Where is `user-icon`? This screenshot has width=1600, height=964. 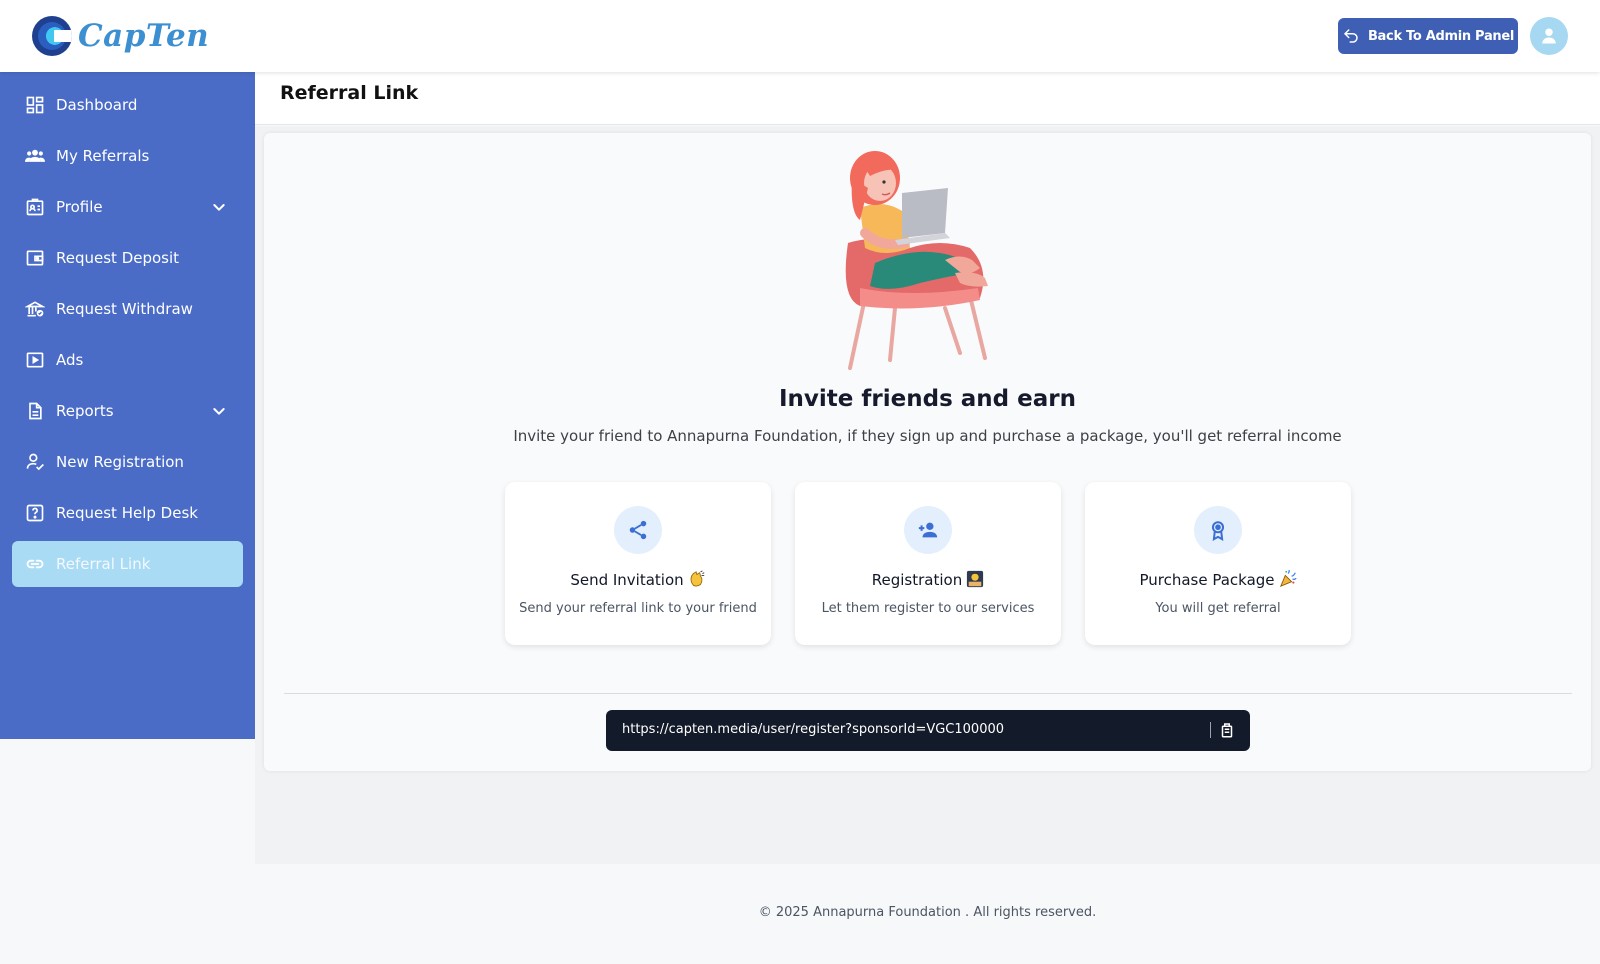 user-icon is located at coordinates (1549, 36).